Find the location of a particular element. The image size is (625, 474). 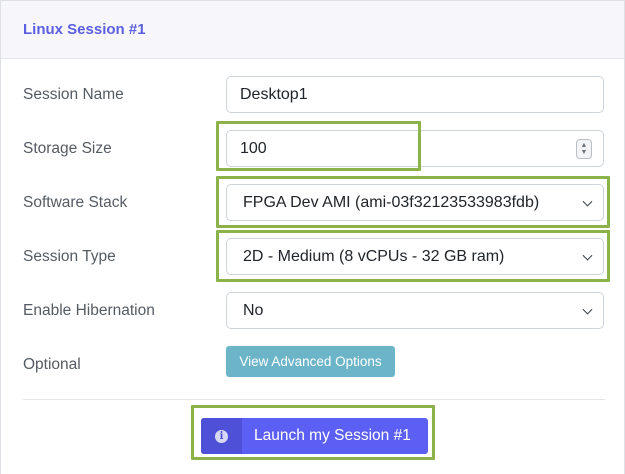

session-type-highlight is located at coordinates (413, 256).